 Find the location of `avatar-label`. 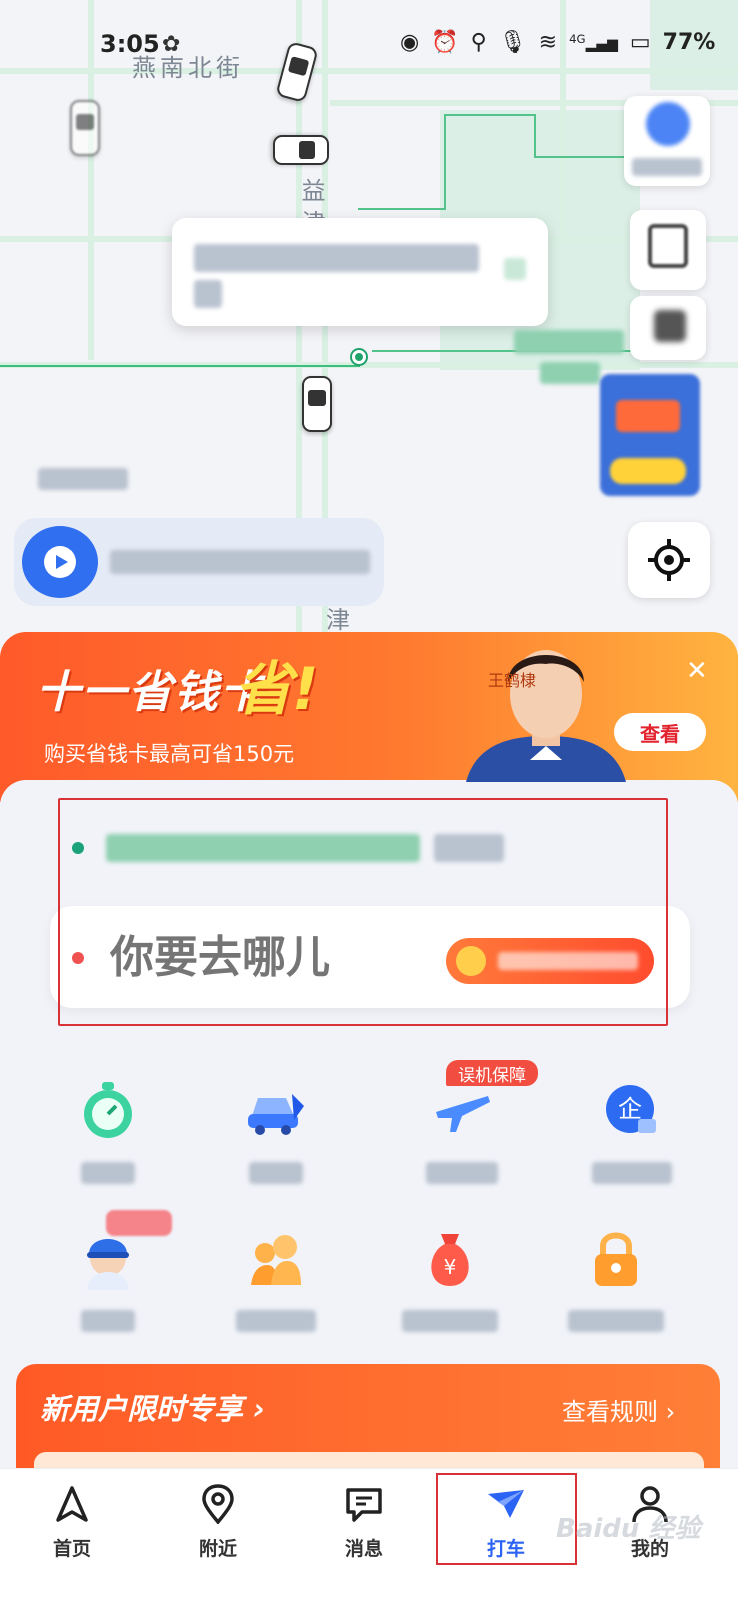

avatar-label is located at coordinates (667, 167).